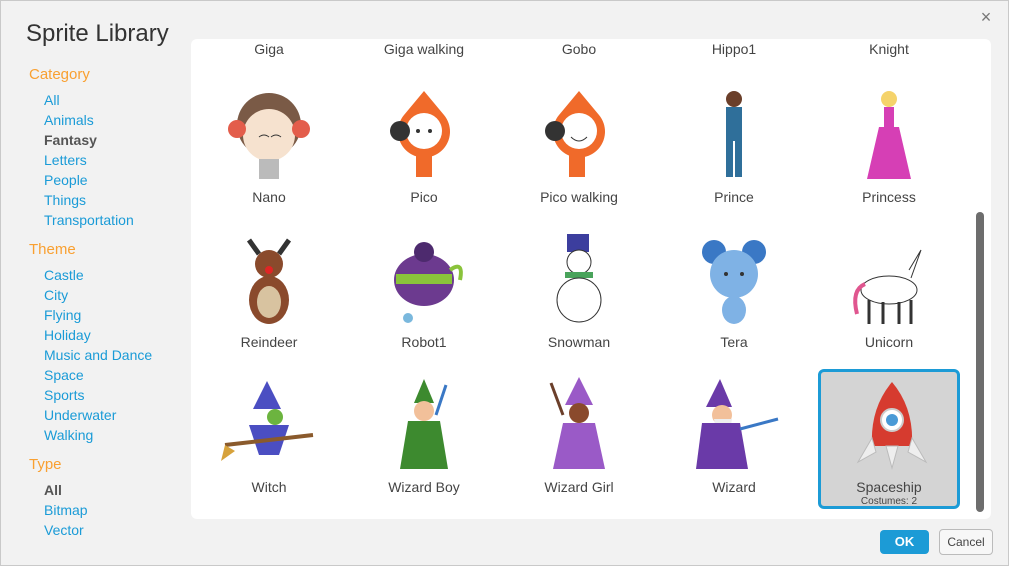  I want to click on theme-item-sports: Sports, so click(116, 395).